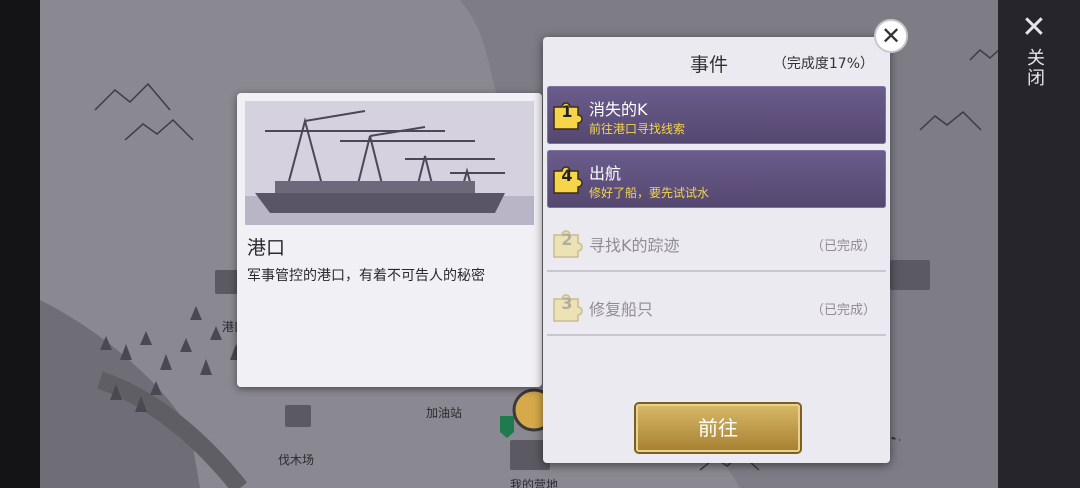 The height and width of the screenshot is (488, 1080). I want to click on event-item: 1 消失的K 前往港口寻找线索, so click(716, 115).